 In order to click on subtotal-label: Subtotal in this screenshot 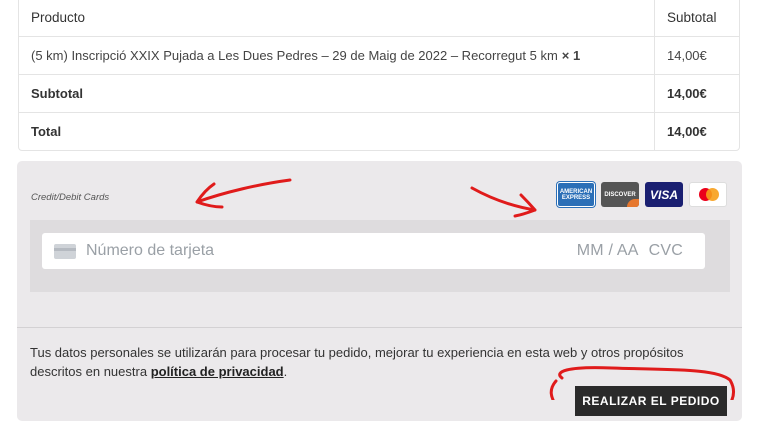, I will do `click(336, 94)`.